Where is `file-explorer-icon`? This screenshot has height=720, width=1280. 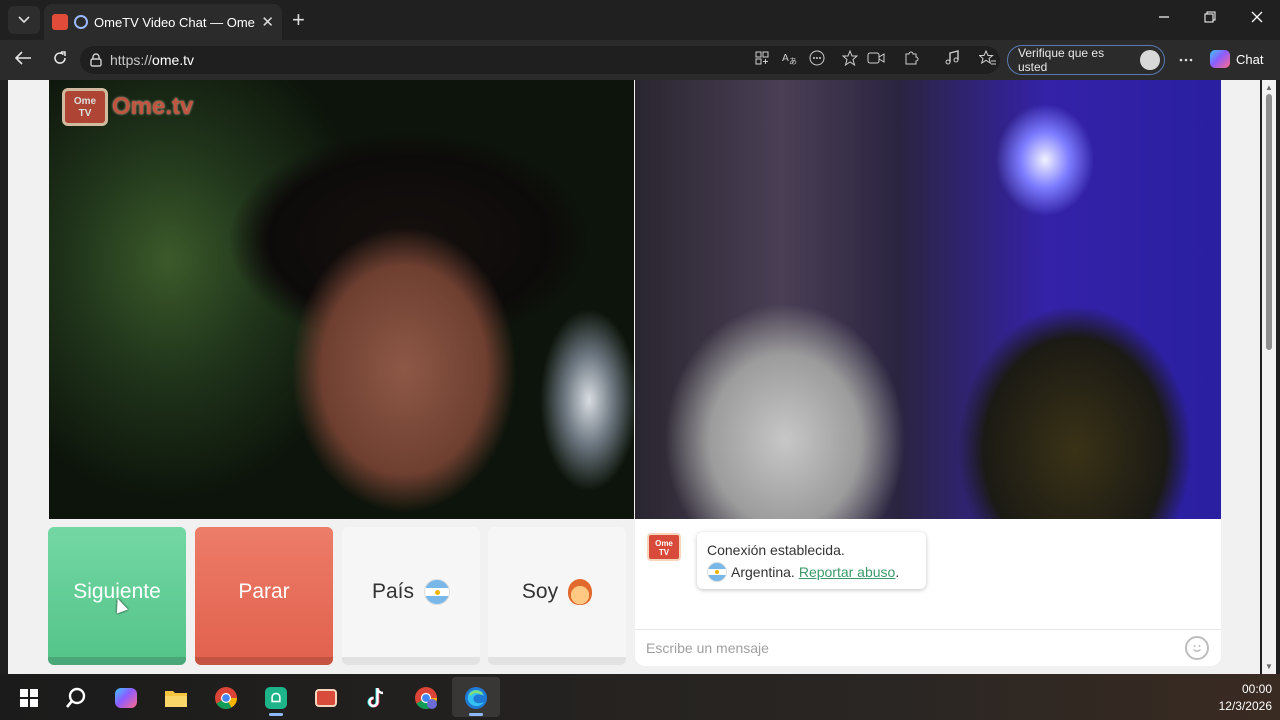
file-explorer-icon is located at coordinates (176, 698).